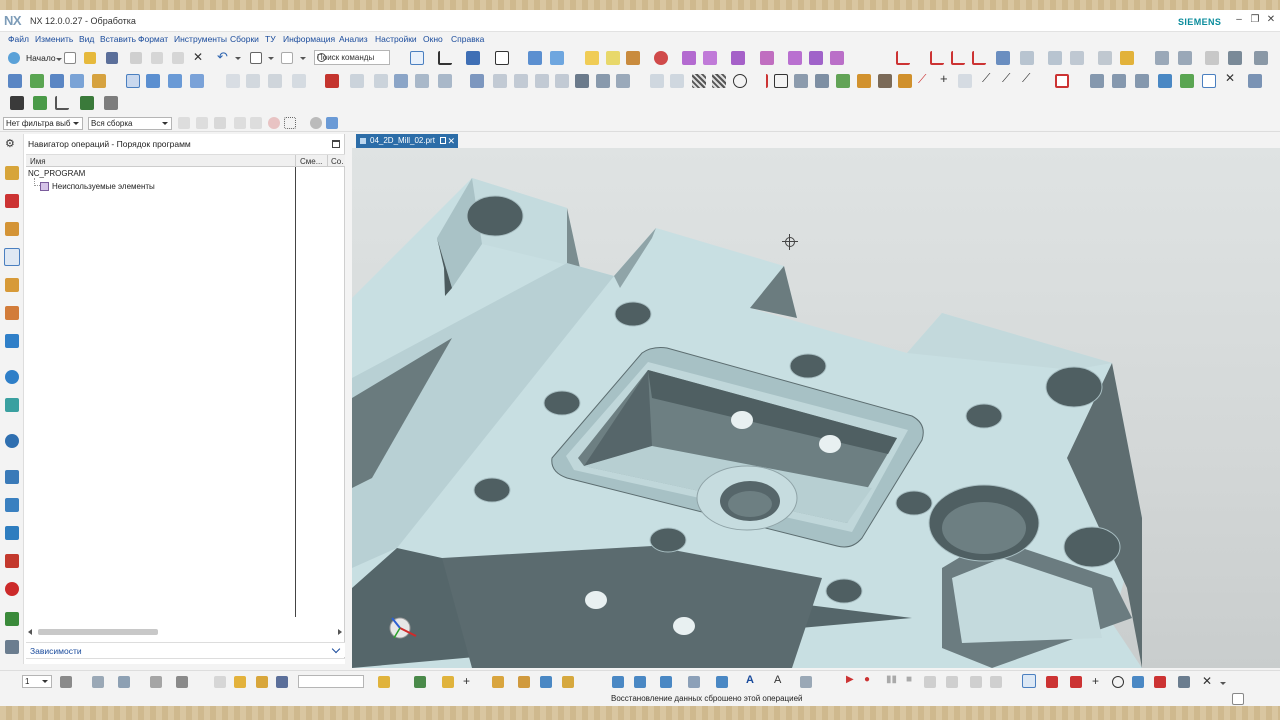  I want to click on select-icon, so click(613, 58).